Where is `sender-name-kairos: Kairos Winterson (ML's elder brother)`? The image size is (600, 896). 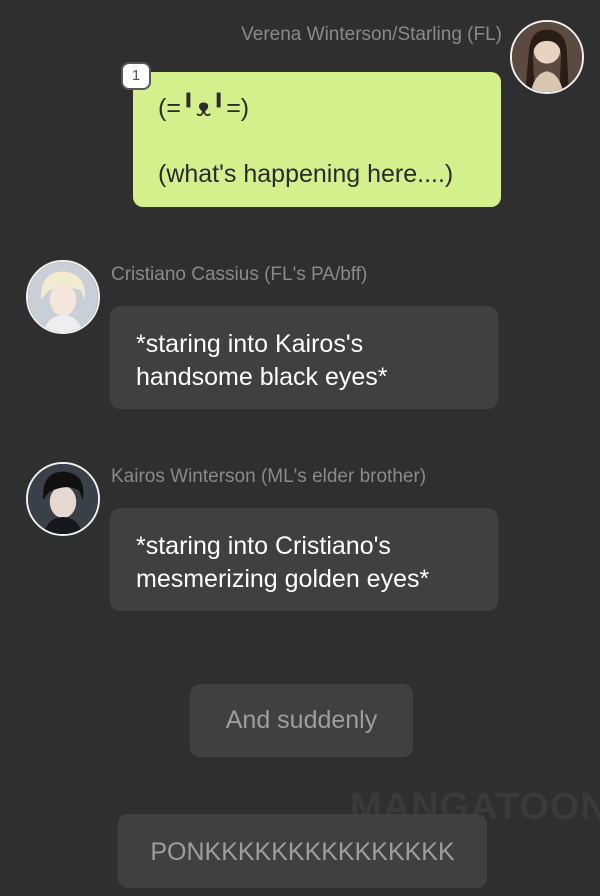
sender-name-kairos: Kairos Winterson (ML's elder brother) is located at coordinates (269, 476).